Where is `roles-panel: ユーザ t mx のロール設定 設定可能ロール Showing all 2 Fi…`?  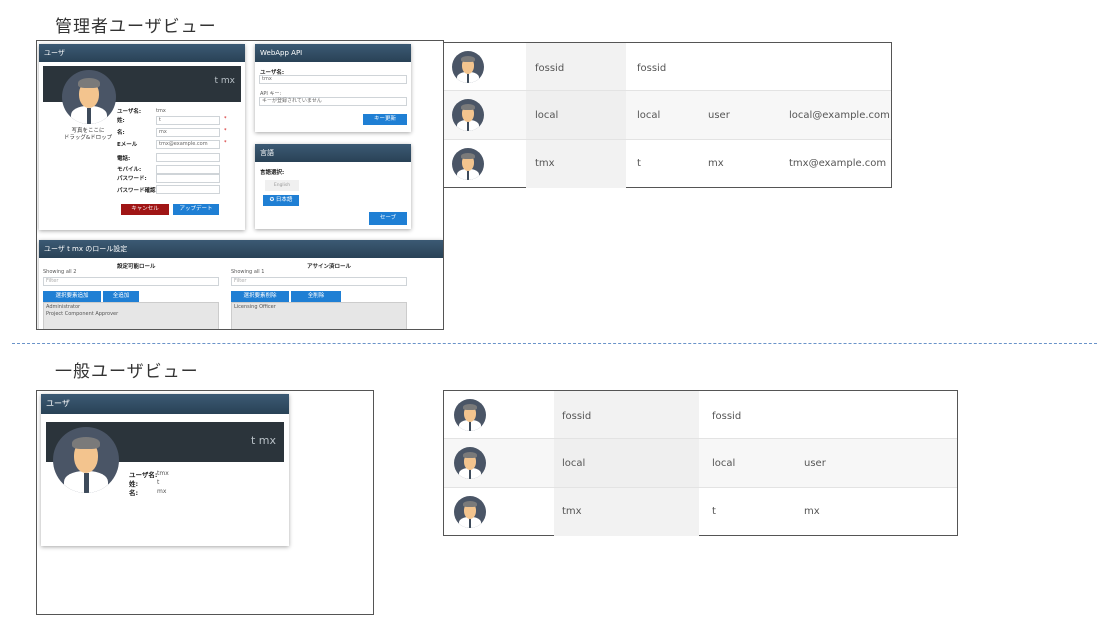
roles-panel: ユーザ t mx のロール設定 設定可能ロール Showing all 2 Fi… is located at coordinates (241, 284).